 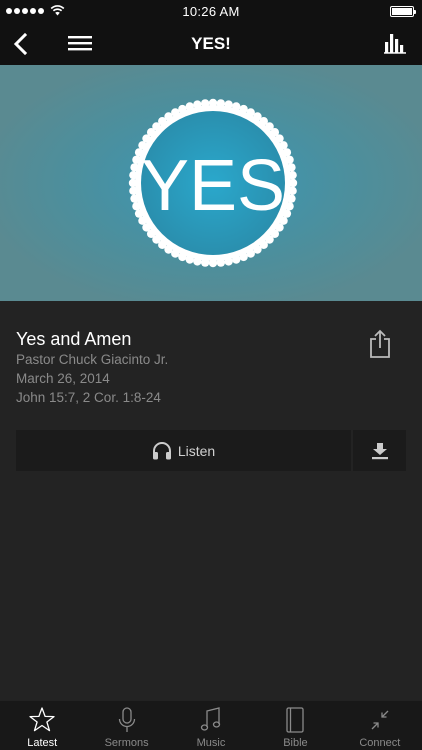 I want to click on page-title: YES!, so click(x=211, y=43).